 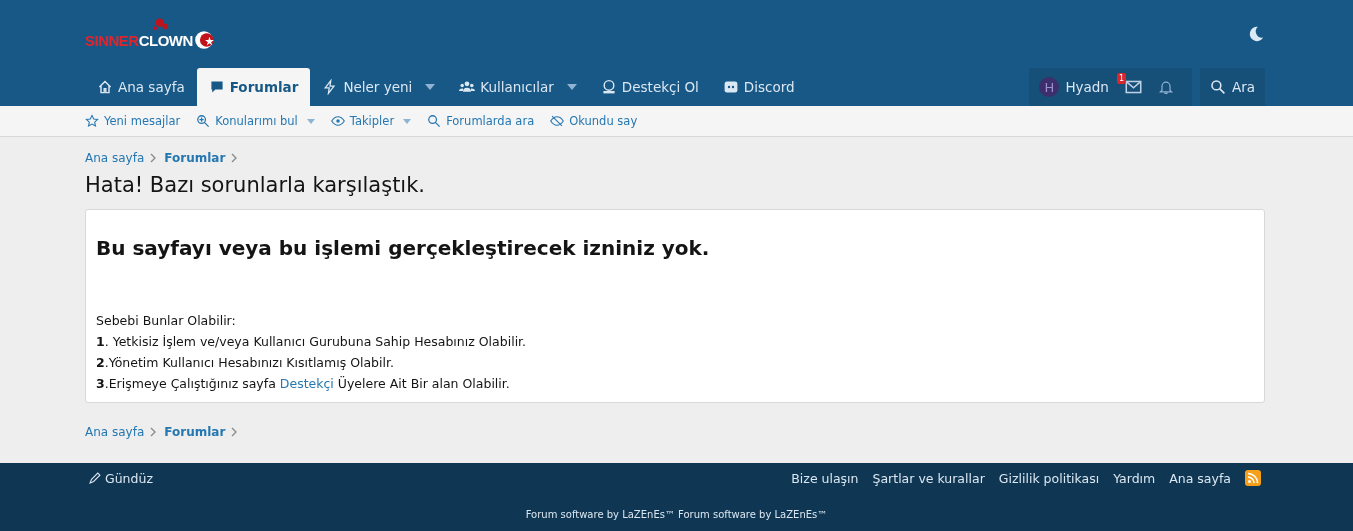 I want to click on footer-link: Gizlilik politikası, so click(x=1049, y=478).